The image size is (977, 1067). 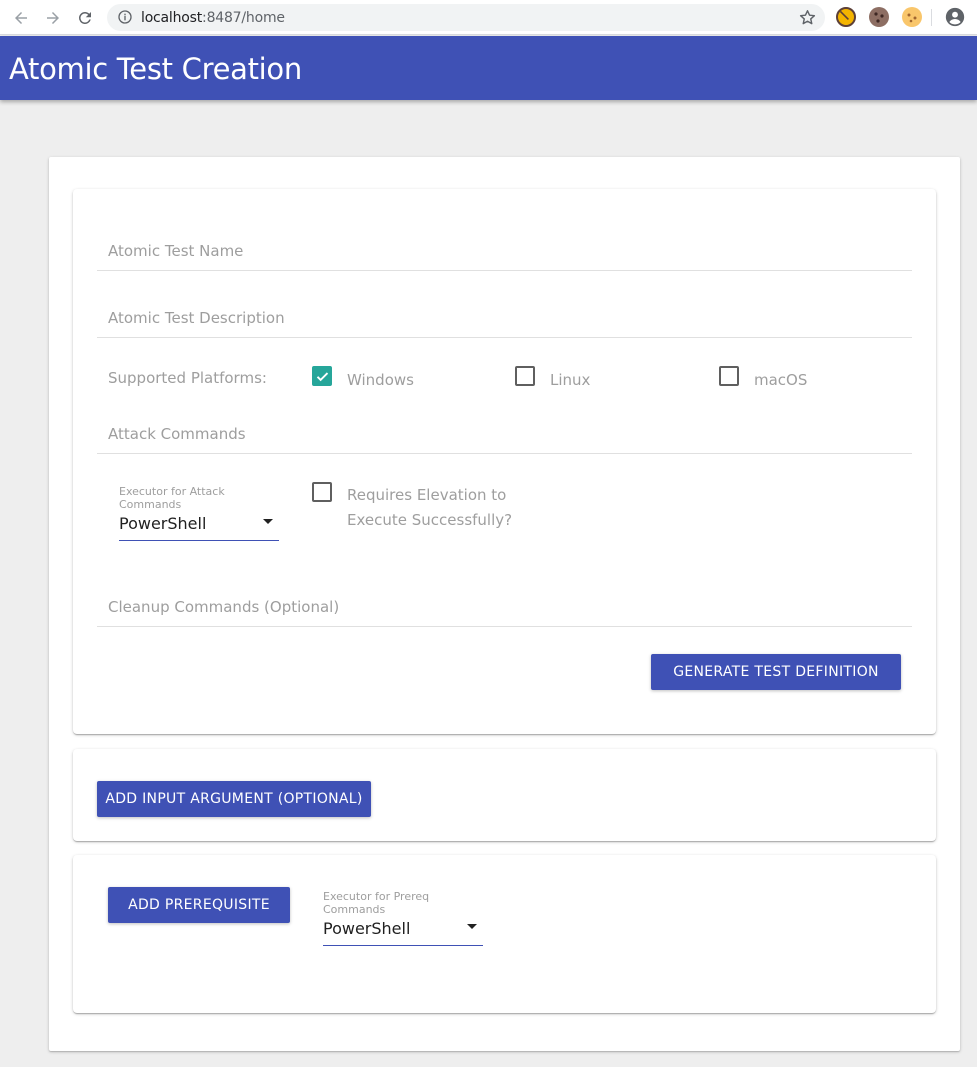 I want to click on cleanup-commands-label: Cleanup Commands (Optional), so click(x=224, y=607).